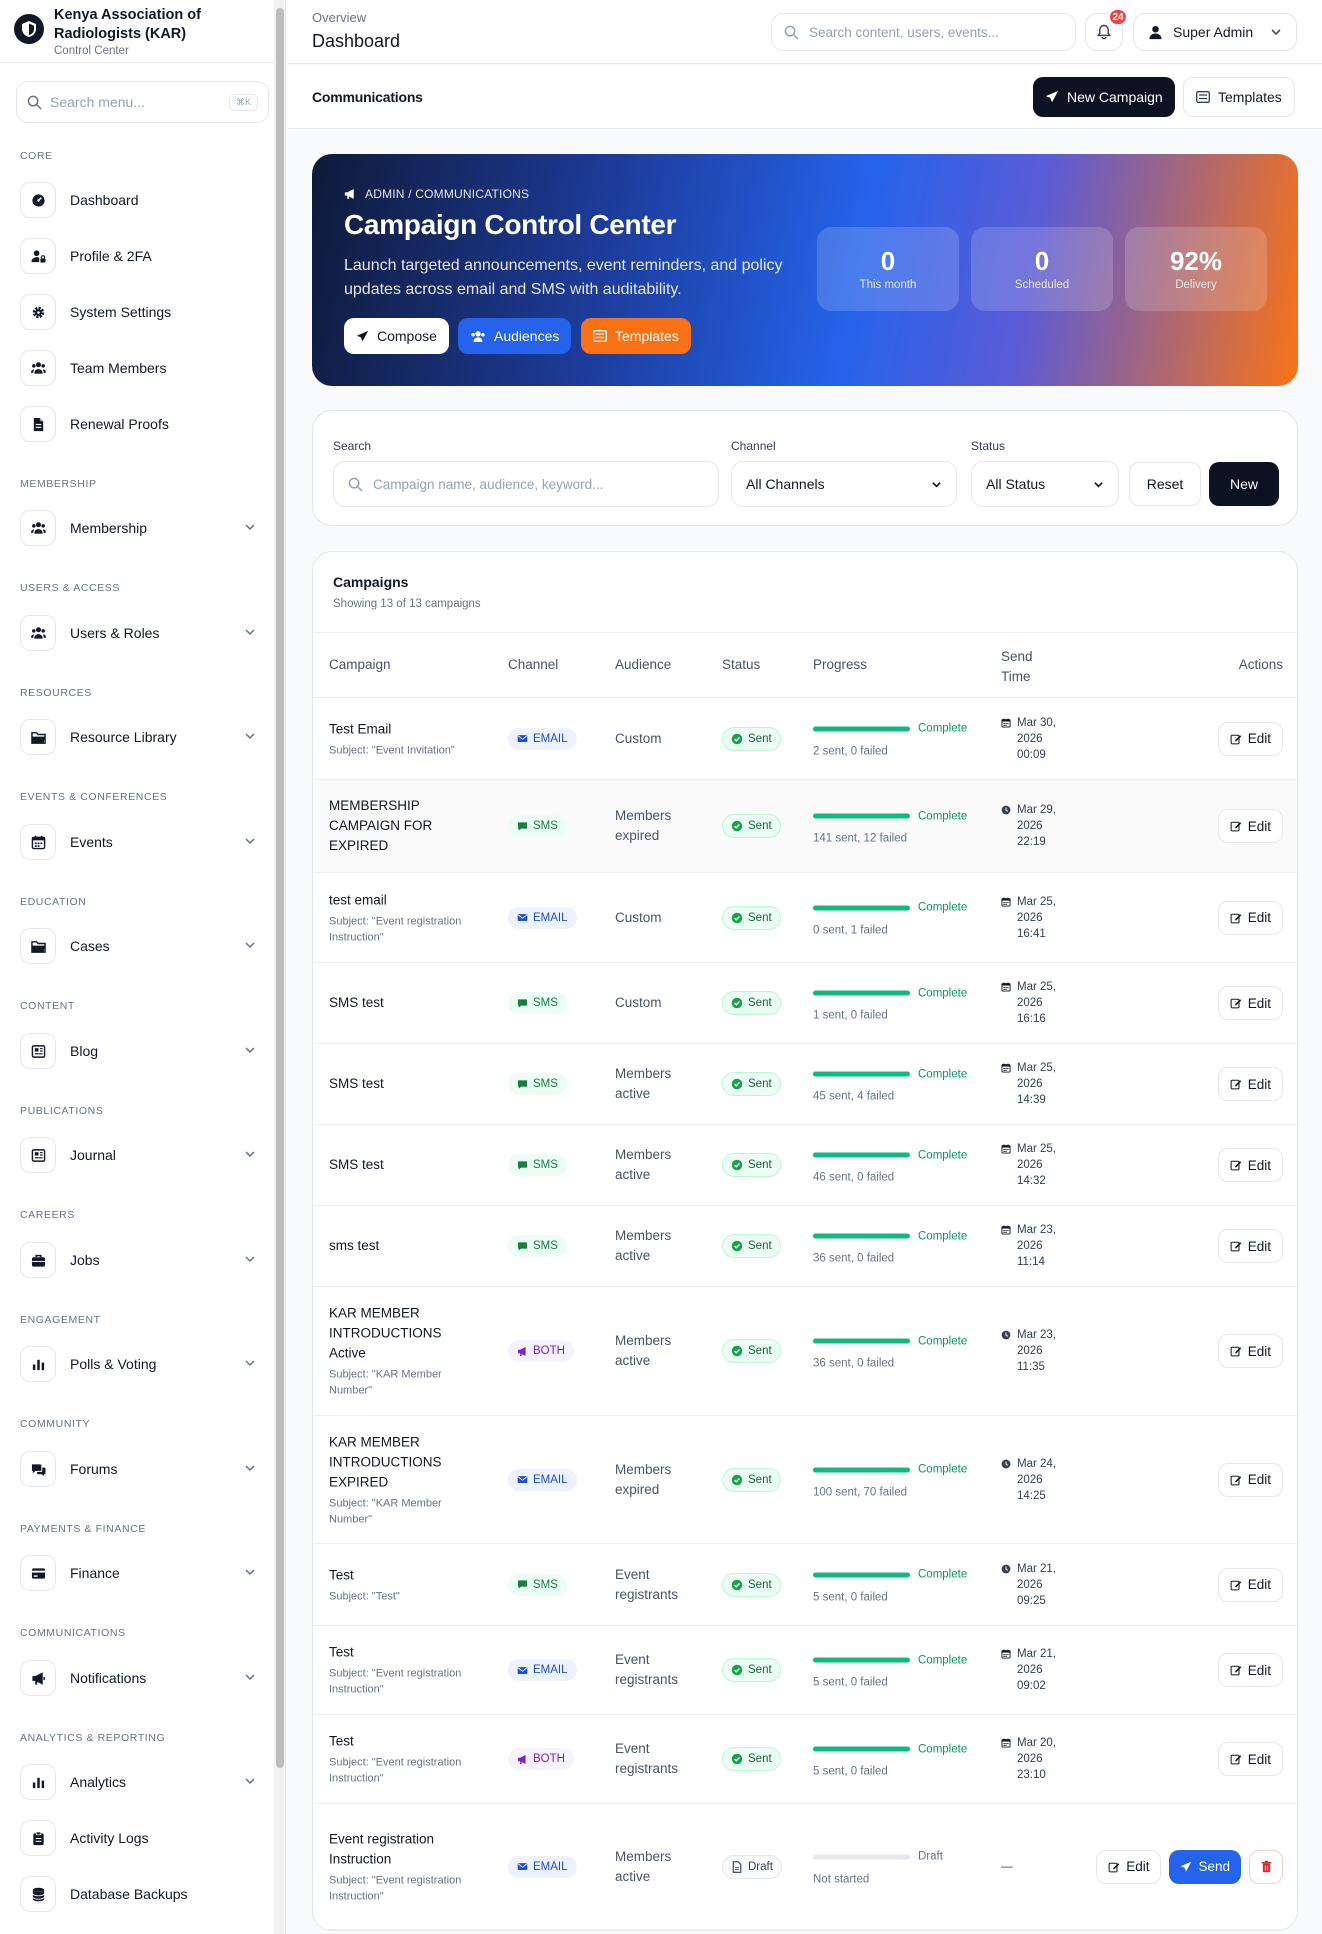  I want to click on column-header-status: Status, so click(741, 664).